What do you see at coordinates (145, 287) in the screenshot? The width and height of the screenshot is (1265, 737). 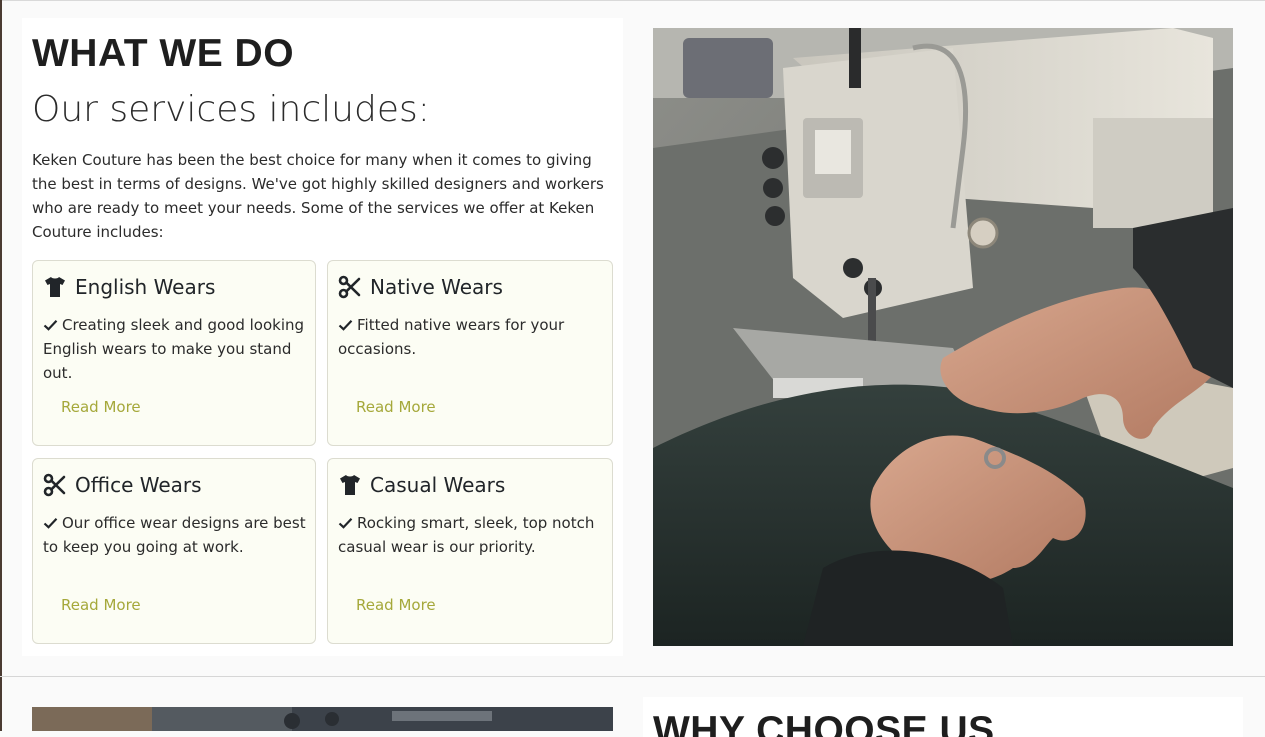 I see `card-title-text: English Wears` at bounding box center [145, 287].